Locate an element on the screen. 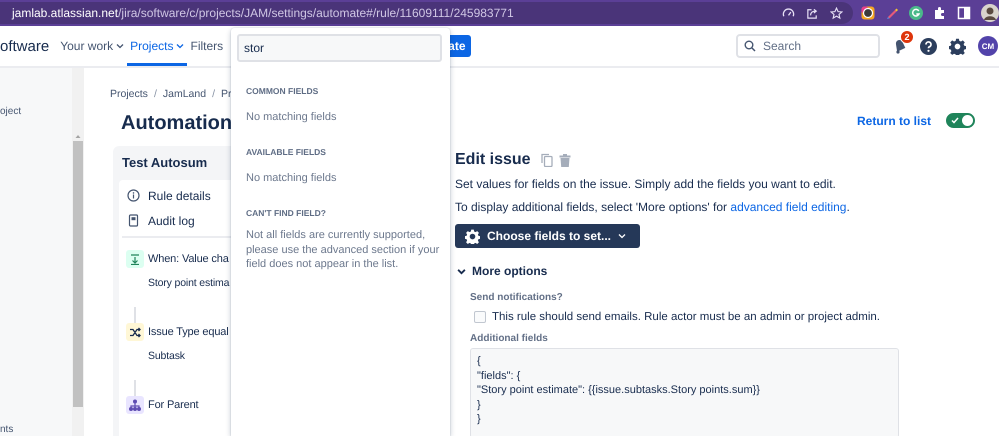 This screenshot has height=436, width=999. step-title: When: Value cha is located at coordinates (188, 259).